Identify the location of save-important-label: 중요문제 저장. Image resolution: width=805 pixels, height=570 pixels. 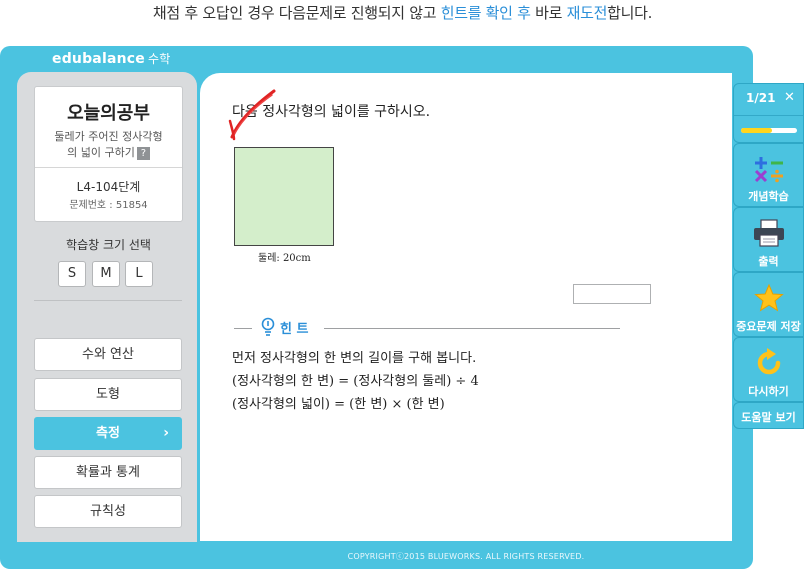
(768, 326).